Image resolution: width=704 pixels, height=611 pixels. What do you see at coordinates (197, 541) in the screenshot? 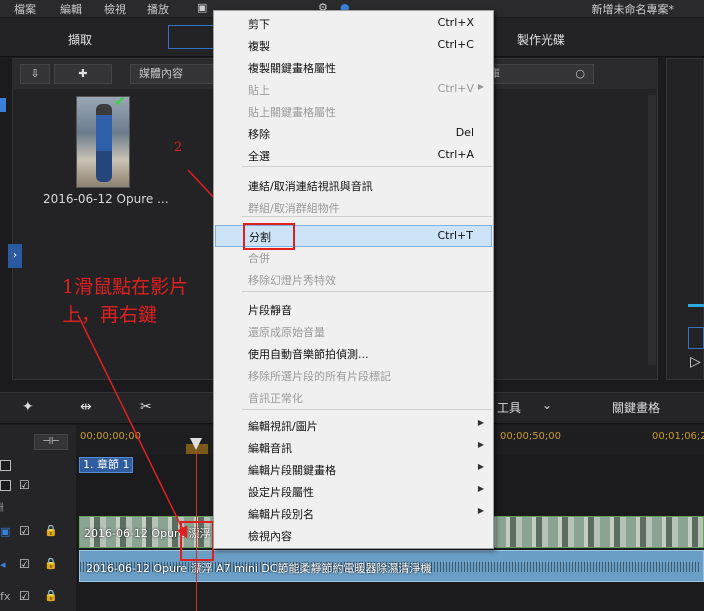
I see `highlight-clip-box` at bounding box center [197, 541].